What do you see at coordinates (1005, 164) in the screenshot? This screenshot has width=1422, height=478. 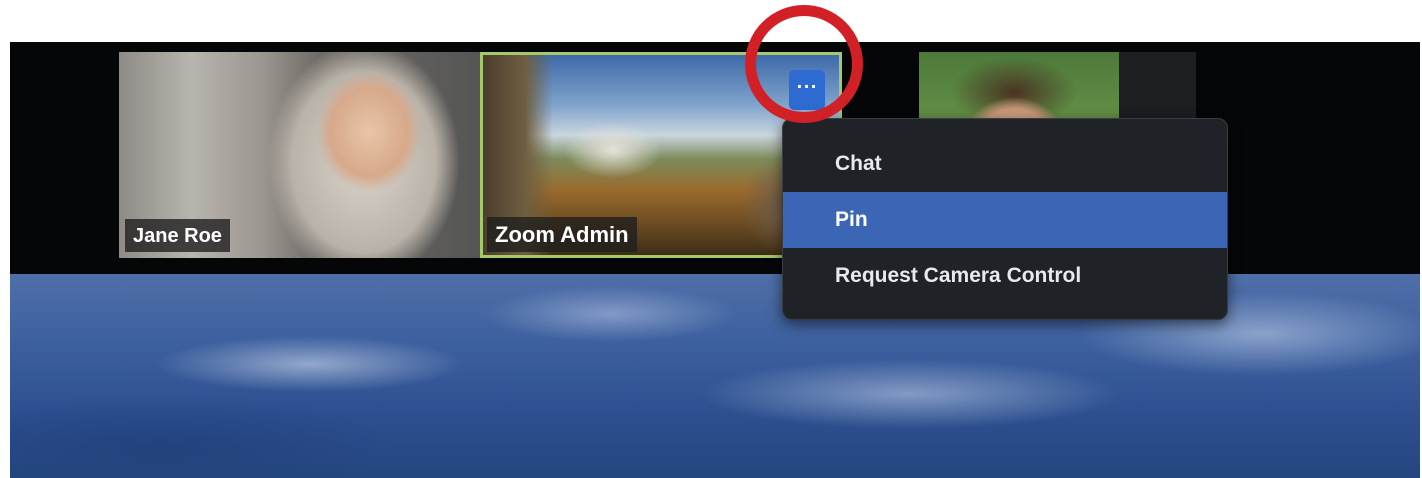 I see `menu-item-chat: Chat` at bounding box center [1005, 164].